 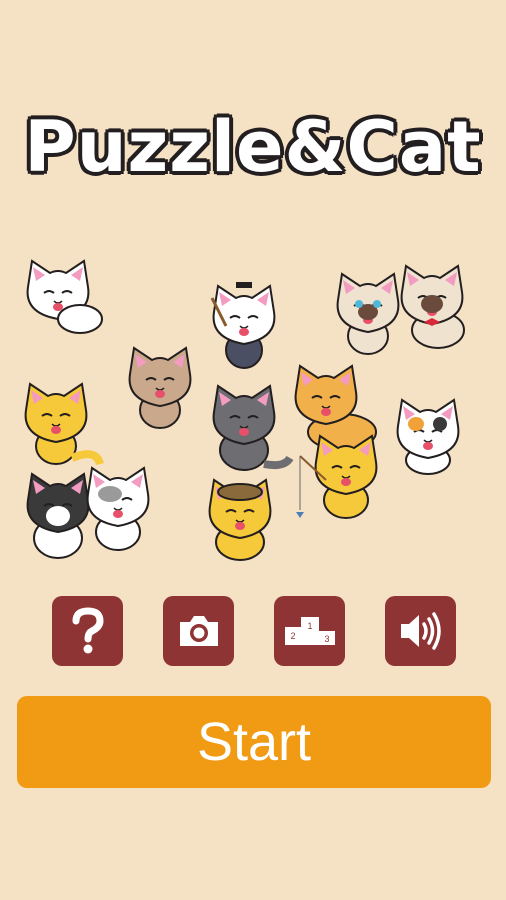 What do you see at coordinates (154, 147) in the screenshot?
I see `title-word-puzzle: Puzzle` at bounding box center [154, 147].